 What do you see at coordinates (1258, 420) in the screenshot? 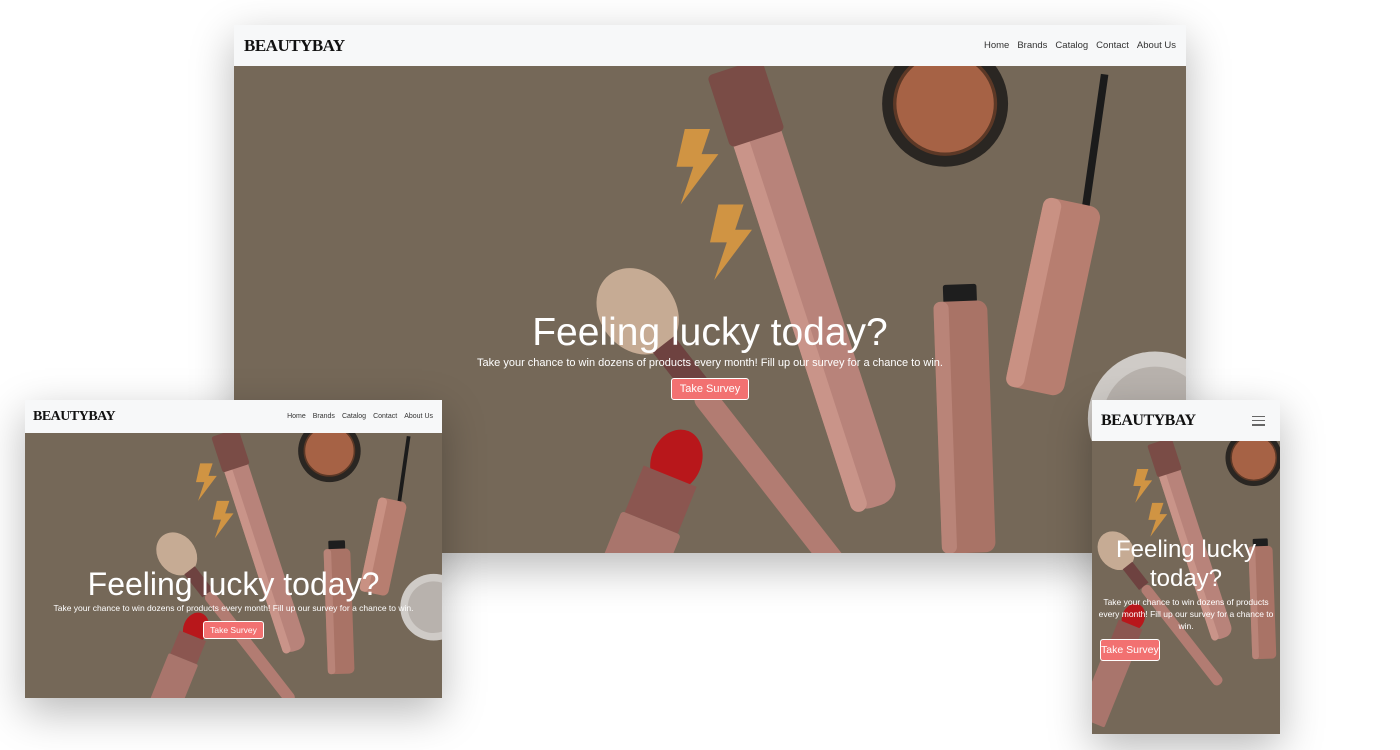
I see `hamburger-menu-icon` at bounding box center [1258, 420].